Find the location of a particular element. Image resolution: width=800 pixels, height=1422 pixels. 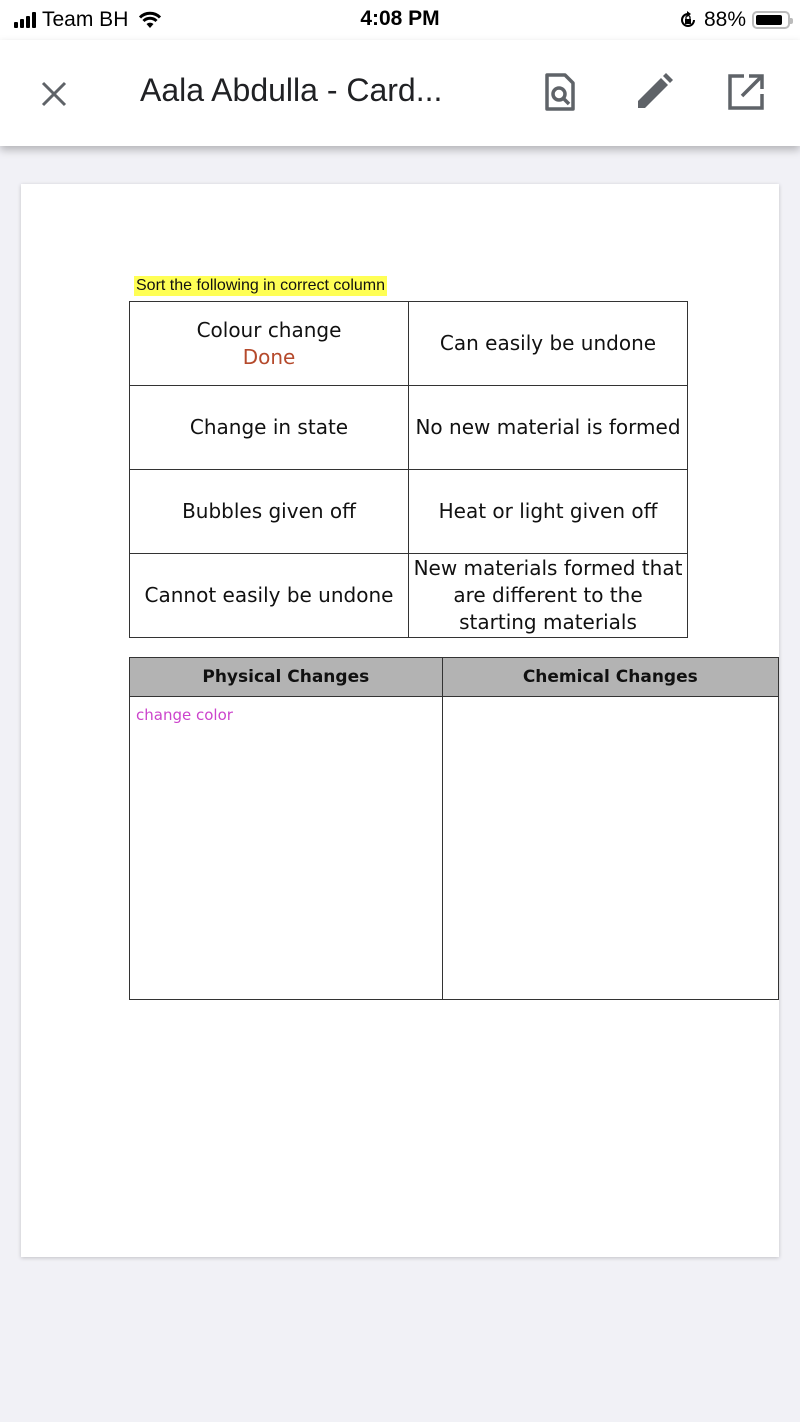

chemical-changes-header: Chemical Changes is located at coordinates (610, 677).